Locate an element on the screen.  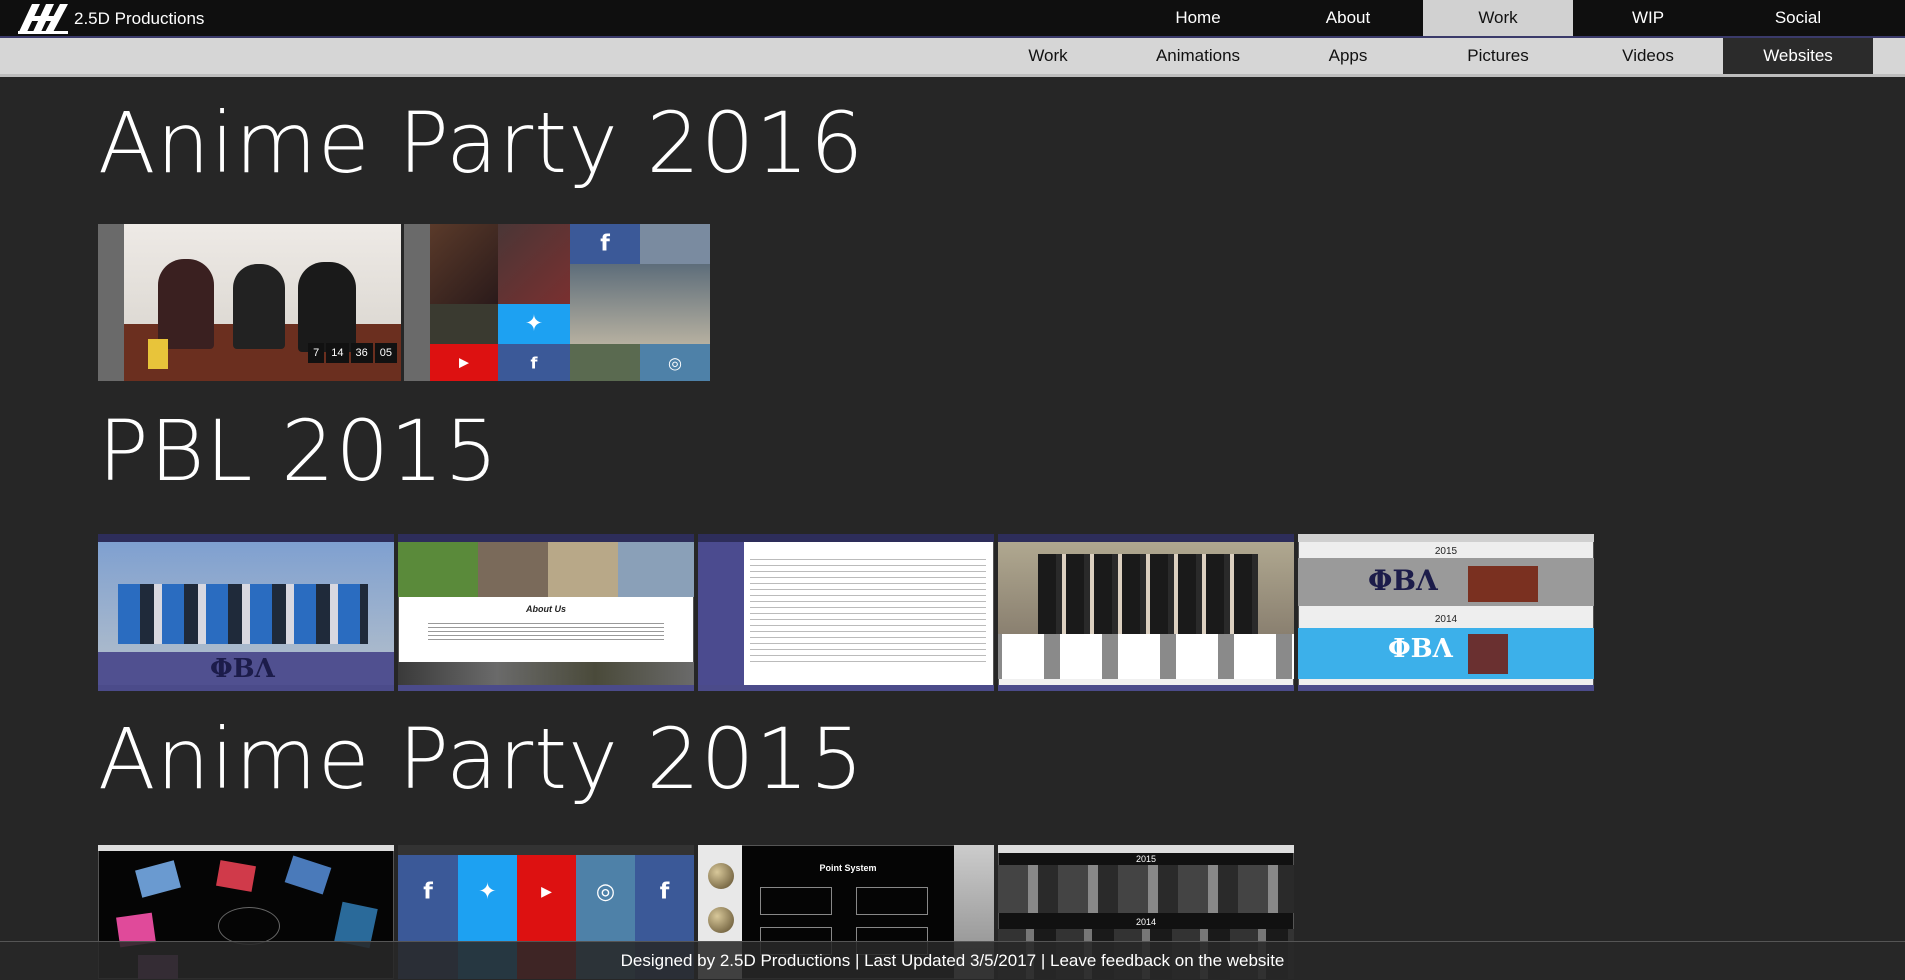
thumbnail-row-anime-party-2016: 7 14 36 05 f ✦ ▶ f ◎ is located at coordinates (404, 302).